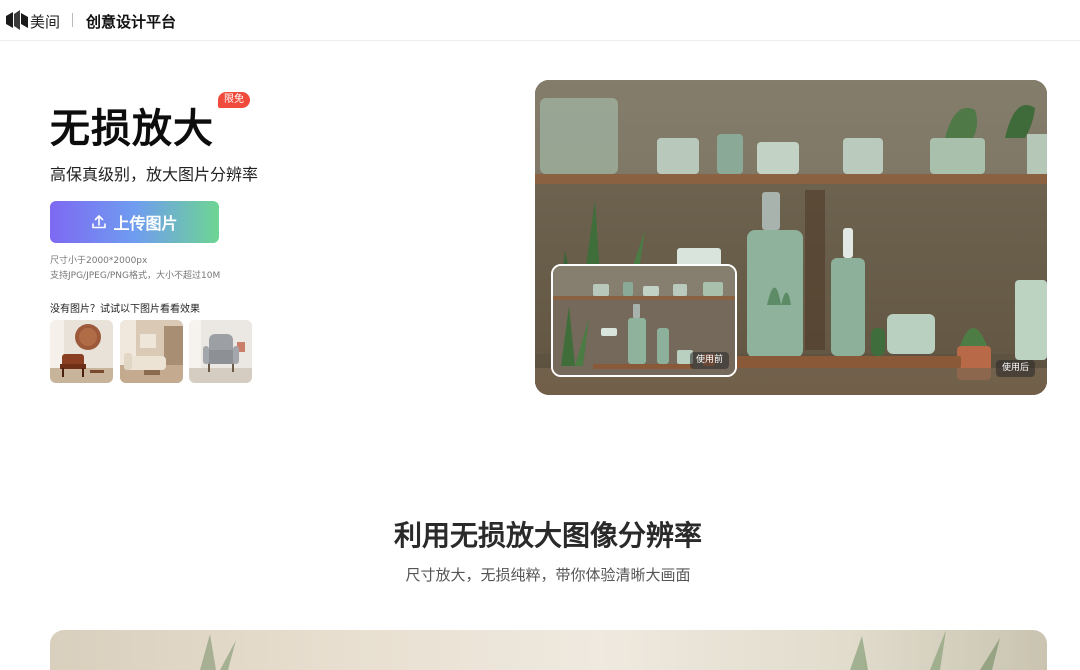 Image resolution: width=1080 pixels, height=670 pixels. What do you see at coordinates (135, 276) in the screenshot?
I see `format-hint: 支持JPG/JPEG/PNG格式，大小不超过10M` at bounding box center [135, 276].